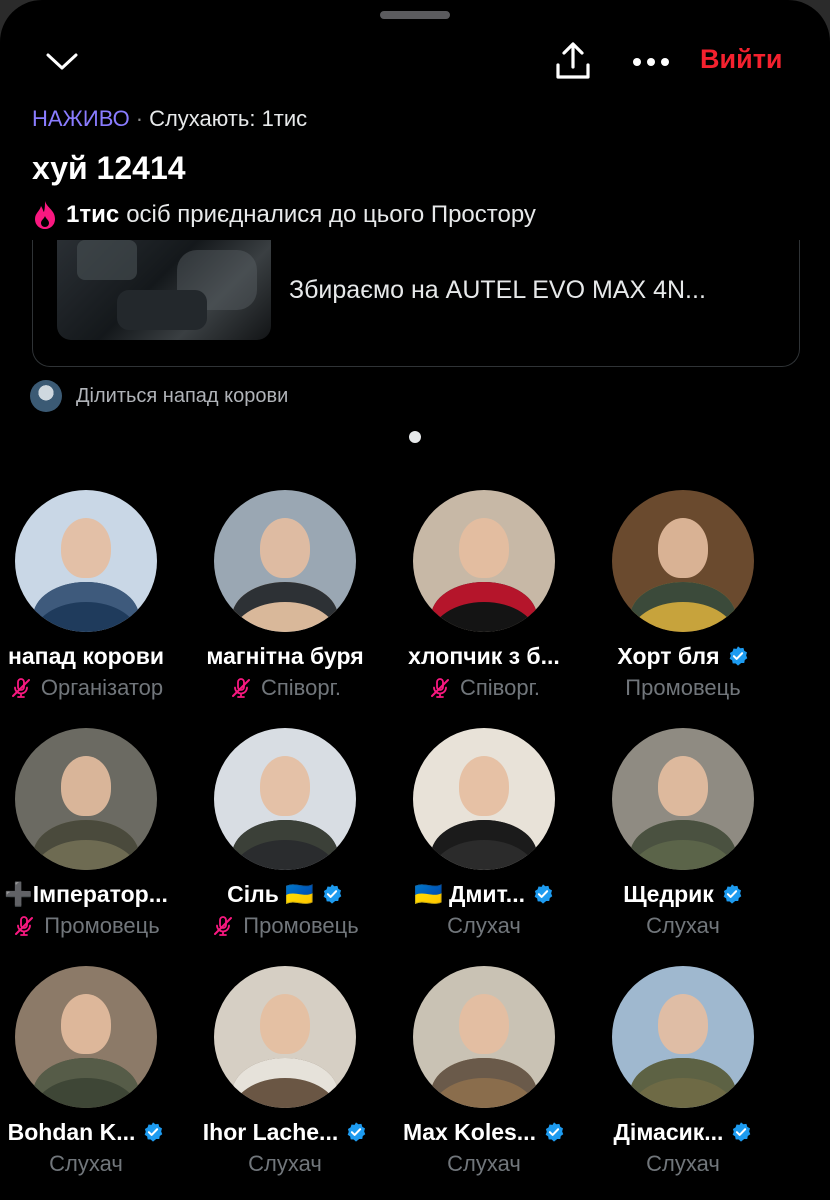 The height and width of the screenshot is (1200, 830). I want to click on participant-tile: Max Koles... Слухач, so click(484, 1072).